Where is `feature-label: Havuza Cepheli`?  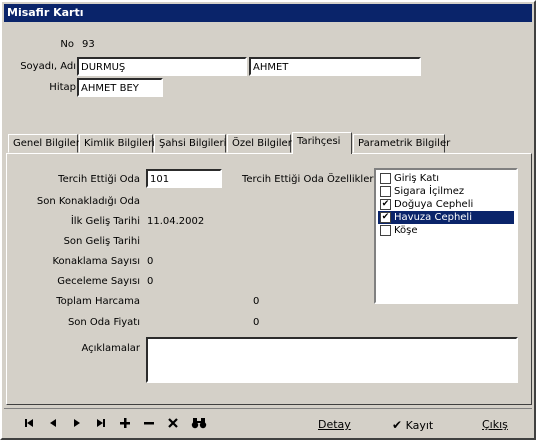
feature-label: Havuza Cepheli is located at coordinates (433, 217).